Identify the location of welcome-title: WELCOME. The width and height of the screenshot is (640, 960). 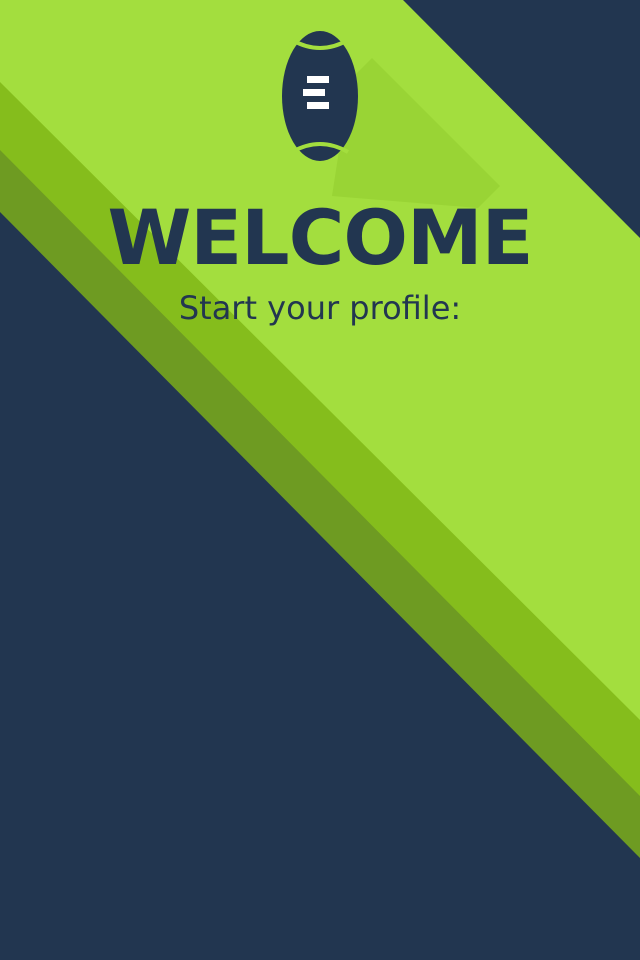
(320, 237).